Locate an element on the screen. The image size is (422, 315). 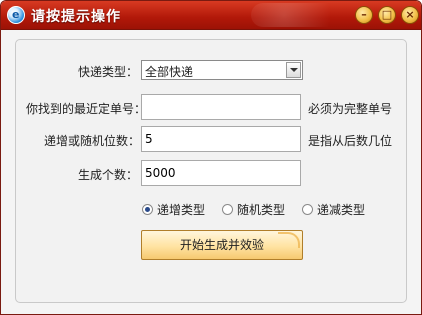
courier-type-select: 全部快递 is located at coordinates (222, 70).